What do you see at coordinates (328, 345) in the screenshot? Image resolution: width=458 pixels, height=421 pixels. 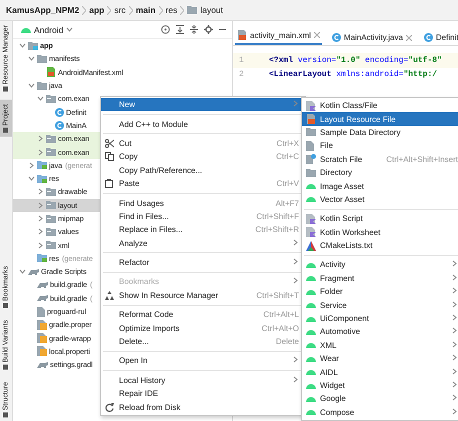 I see `menu-item-label: XML` at bounding box center [328, 345].